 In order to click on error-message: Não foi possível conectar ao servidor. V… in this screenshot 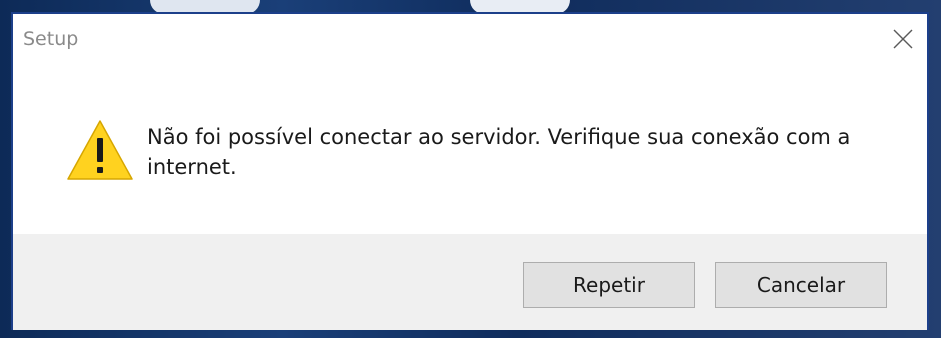, I will do `click(499, 152)`.